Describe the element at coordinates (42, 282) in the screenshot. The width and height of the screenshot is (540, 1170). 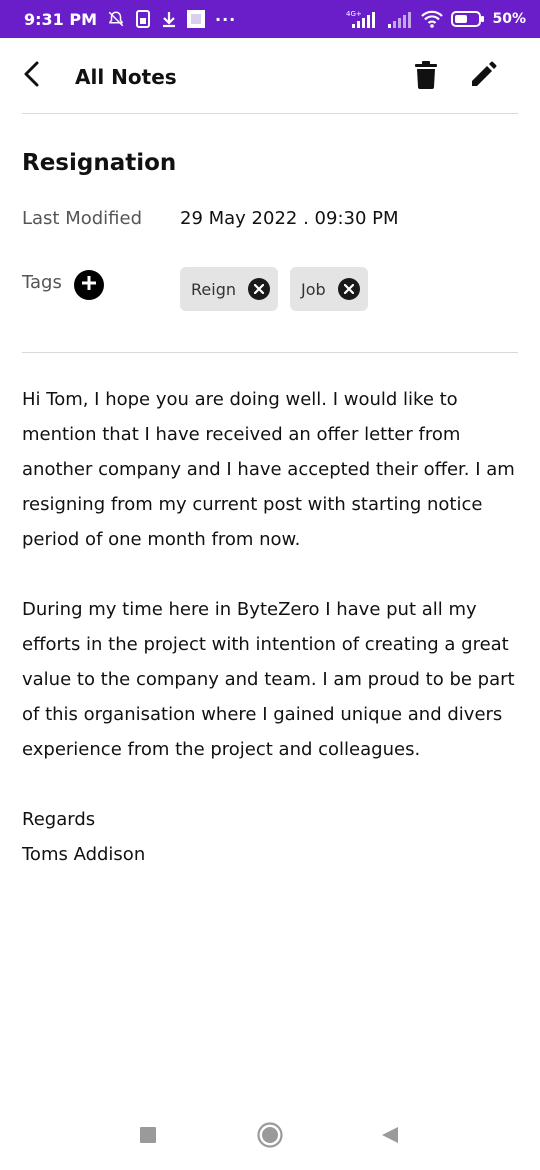
I see `tags-label: Tags` at that location.